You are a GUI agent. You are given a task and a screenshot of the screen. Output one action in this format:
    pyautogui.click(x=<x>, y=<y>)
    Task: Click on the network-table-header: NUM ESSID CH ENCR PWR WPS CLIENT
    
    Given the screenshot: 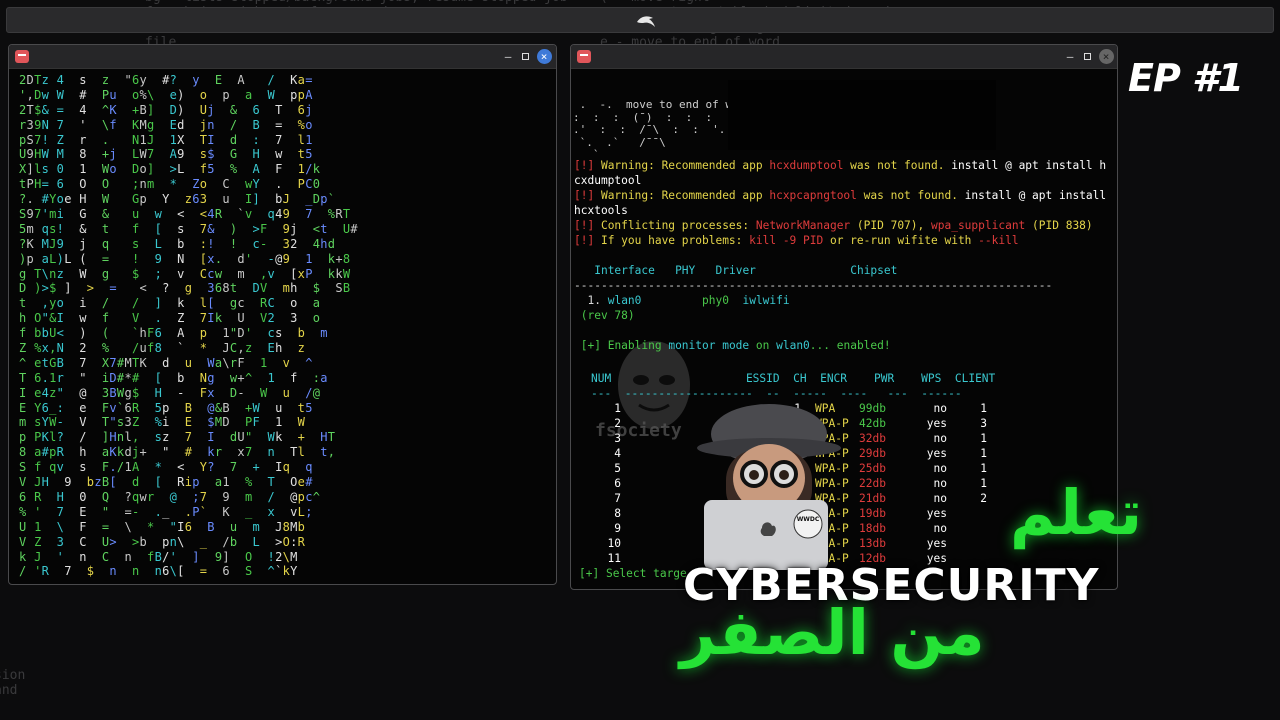 What is the action you would take?
    pyautogui.click(x=793, y=378)
    